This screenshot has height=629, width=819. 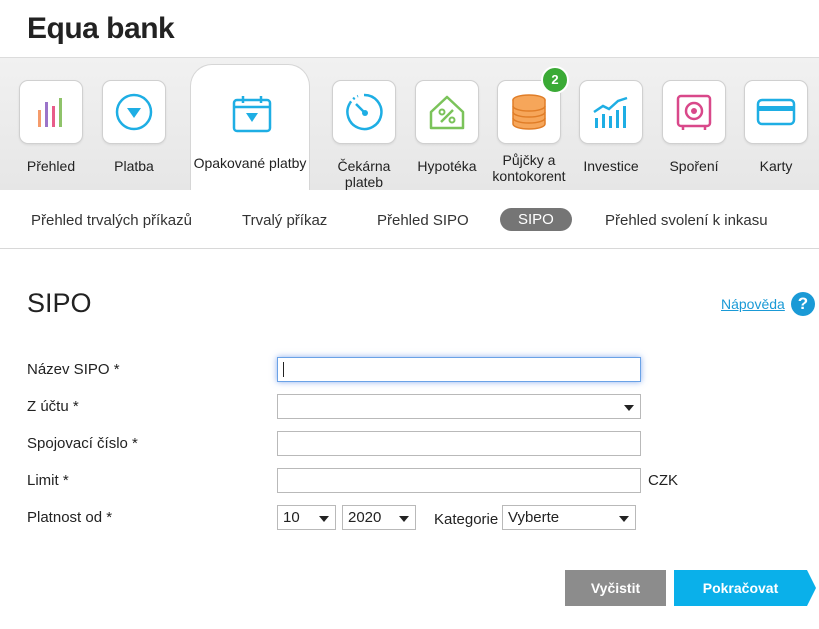 What do you see at coordinates (365, 517) in the screenshot?
I see `valid-year-value: 2020` at bounding box center [365, 517].